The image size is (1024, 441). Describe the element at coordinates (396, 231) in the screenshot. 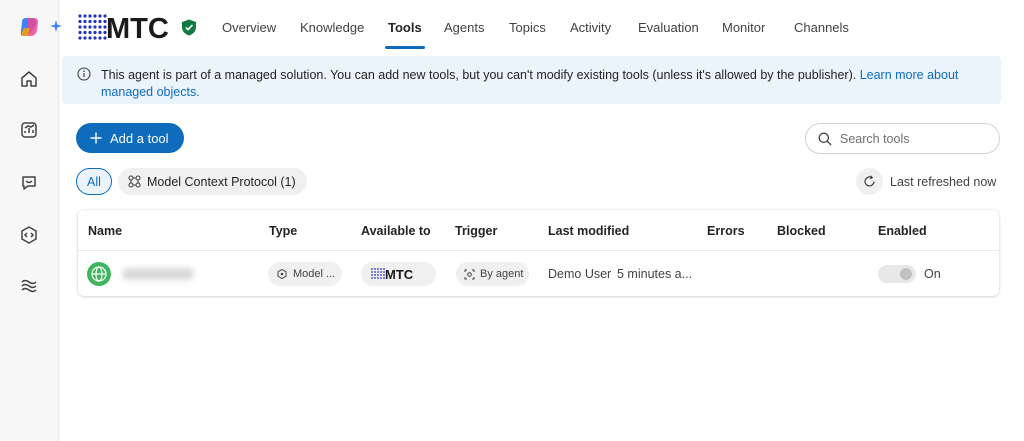

I see `column-header-available-to: Available to` at that location.